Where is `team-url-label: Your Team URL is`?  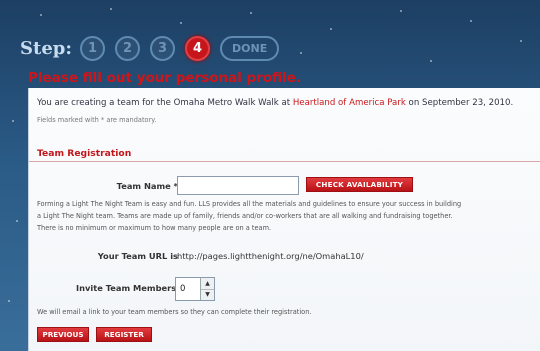
team-url-label: Your Team URL is is located at coordinates (137, 256).